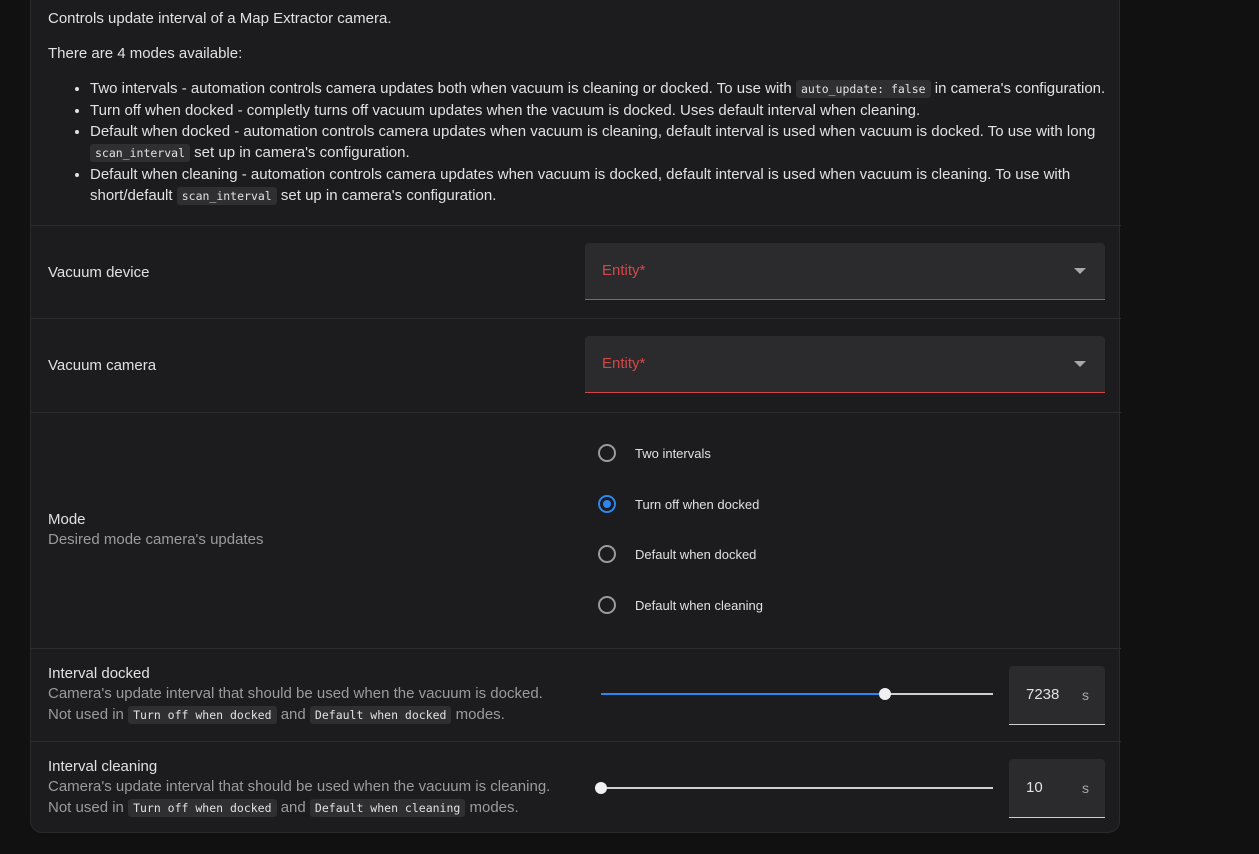 Image resolution: width=1259 pixels, height=854 pixels. I want to click on inline-code: Default when cleaning, so click(387, 808).